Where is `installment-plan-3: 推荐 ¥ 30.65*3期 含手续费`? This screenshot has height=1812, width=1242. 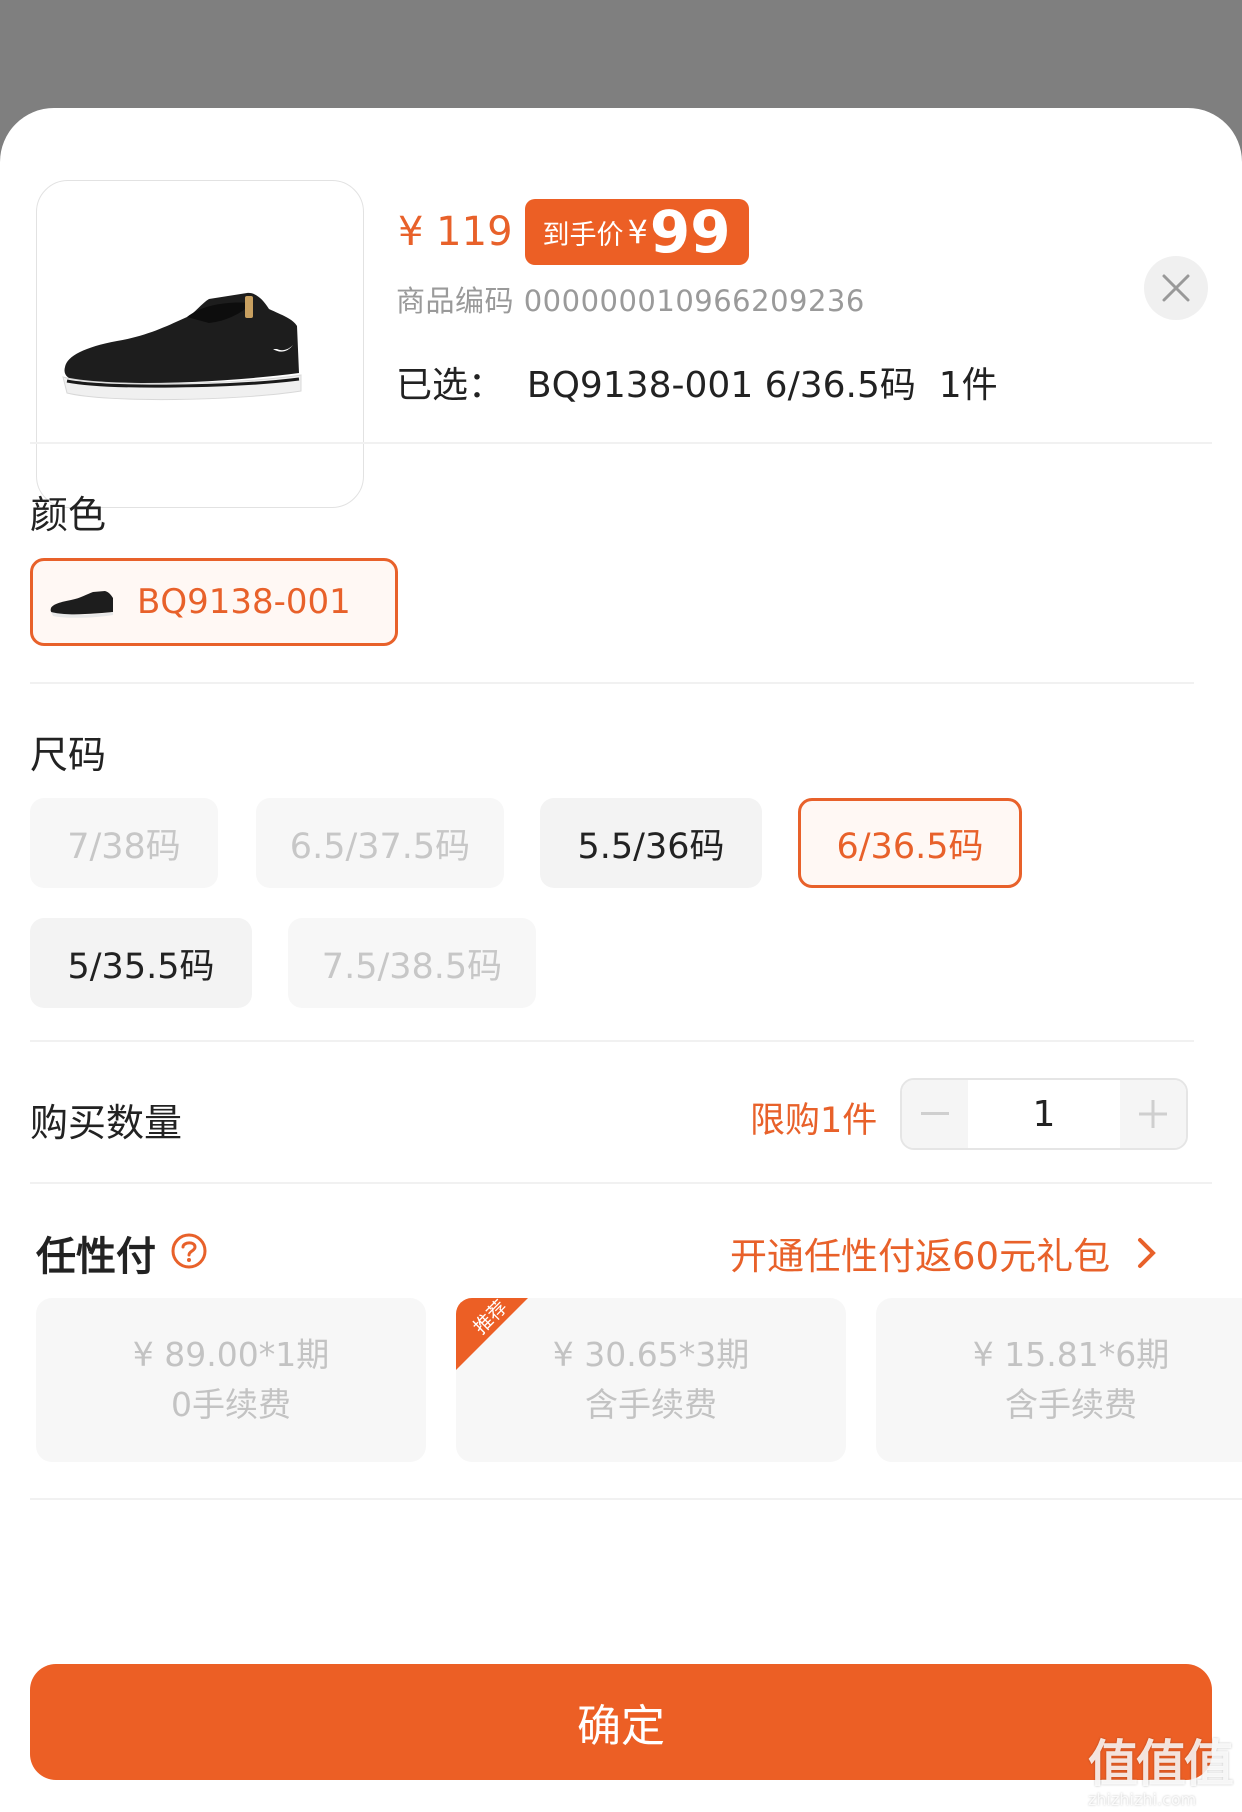 installment-plan-3: 推荐 ¥ 30.65*3期 含手续费 is located at coordinates (651, 1380).